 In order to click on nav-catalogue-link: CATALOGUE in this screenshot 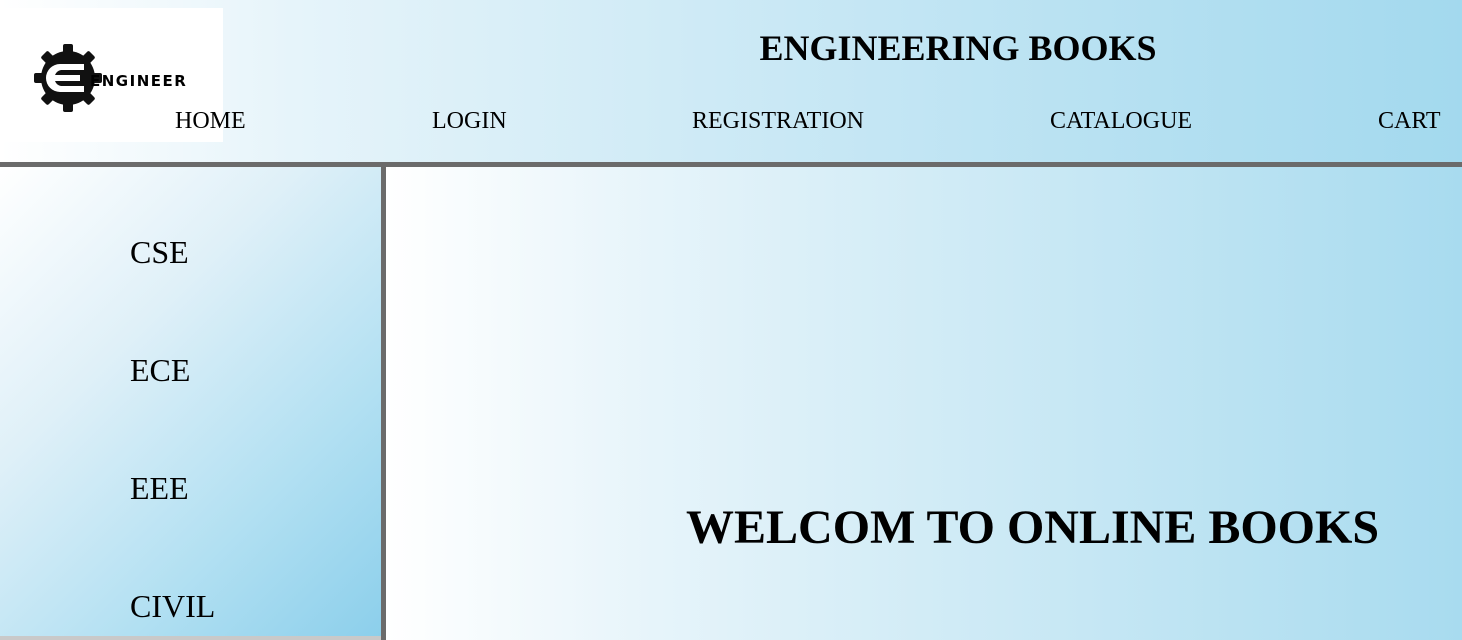, I will do `click(1121, 121)`.